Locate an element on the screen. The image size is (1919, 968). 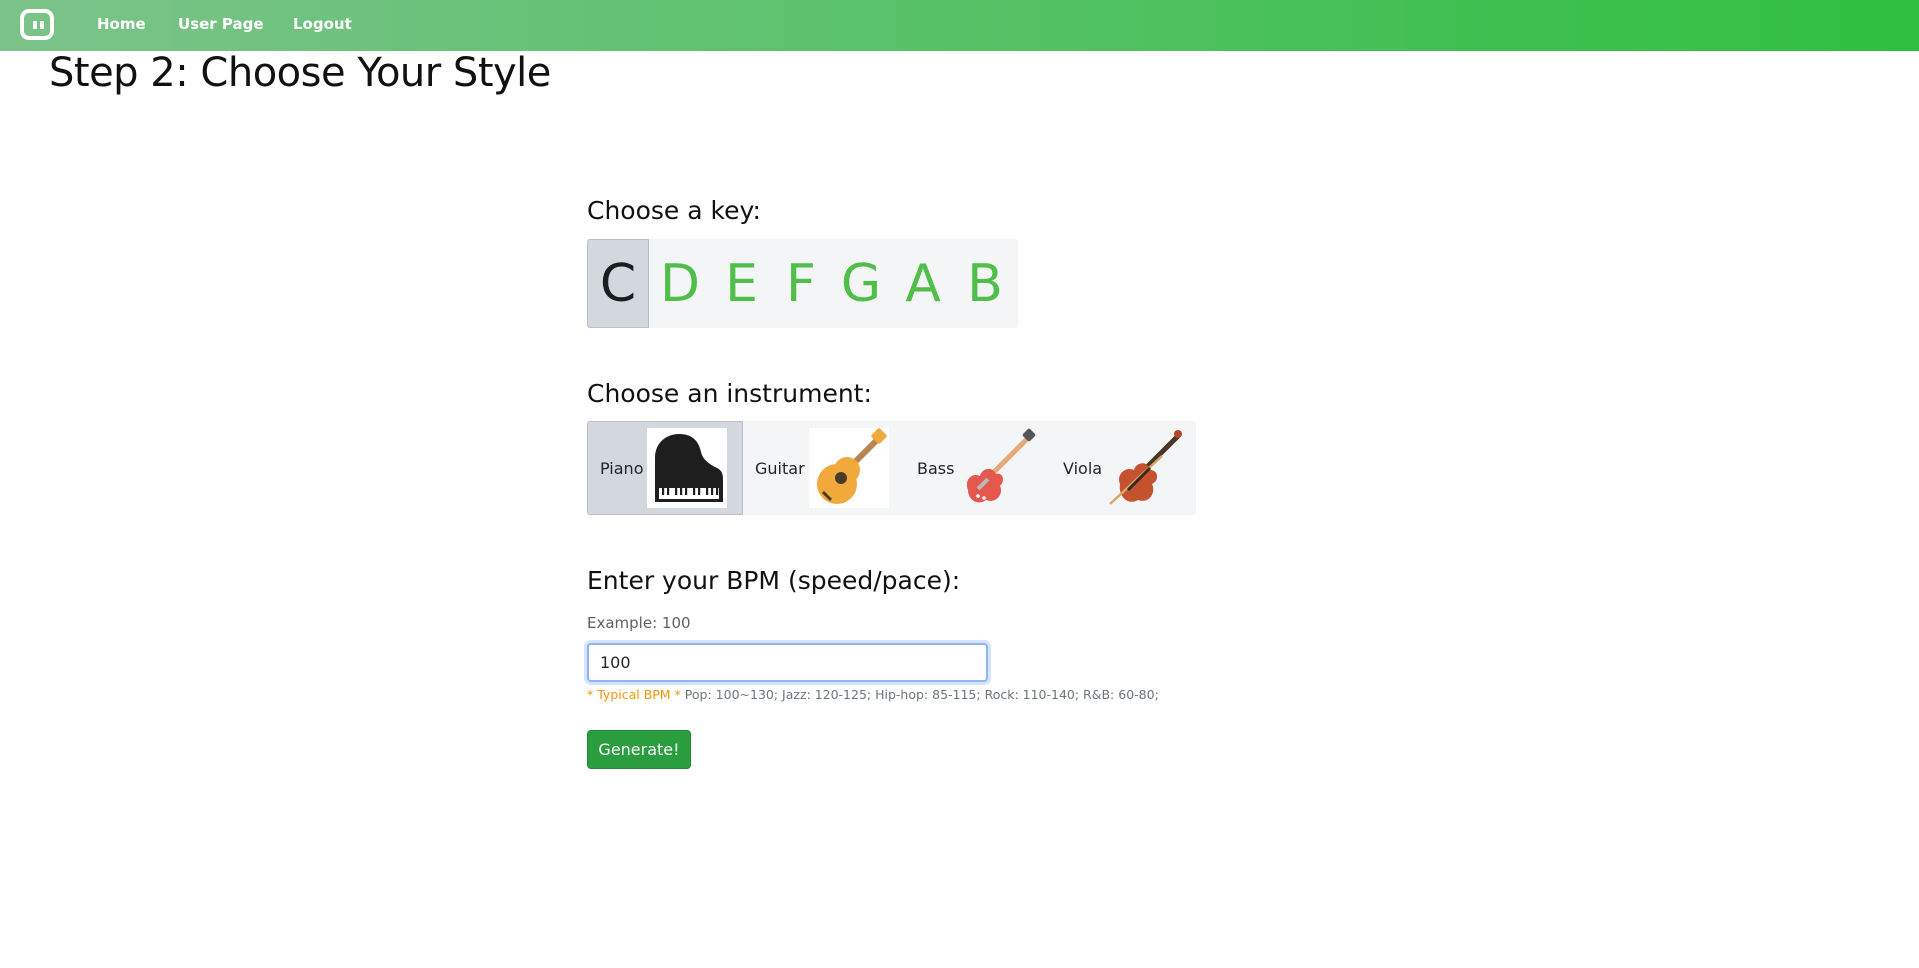
key-option-a: A is located at coordinates (923, 283).